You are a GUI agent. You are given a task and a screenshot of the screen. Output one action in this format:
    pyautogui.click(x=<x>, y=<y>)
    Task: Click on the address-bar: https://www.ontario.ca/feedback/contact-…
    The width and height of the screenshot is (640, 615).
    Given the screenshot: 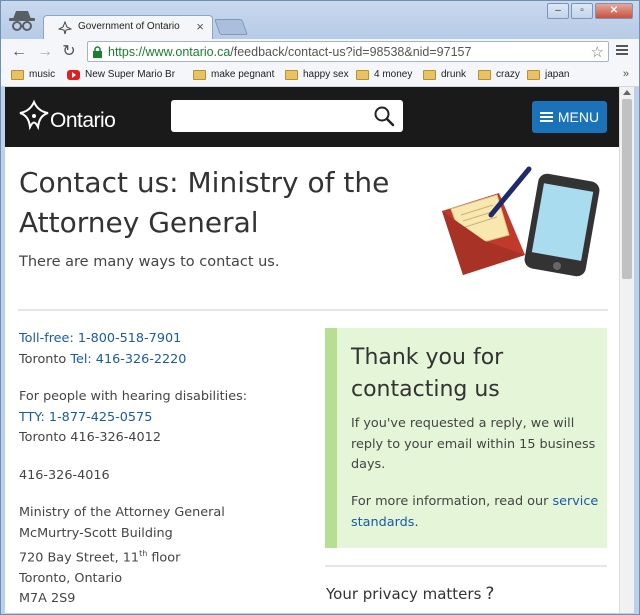 What is the action you would take?
    pyautogui.click(x=348, y=51)
    